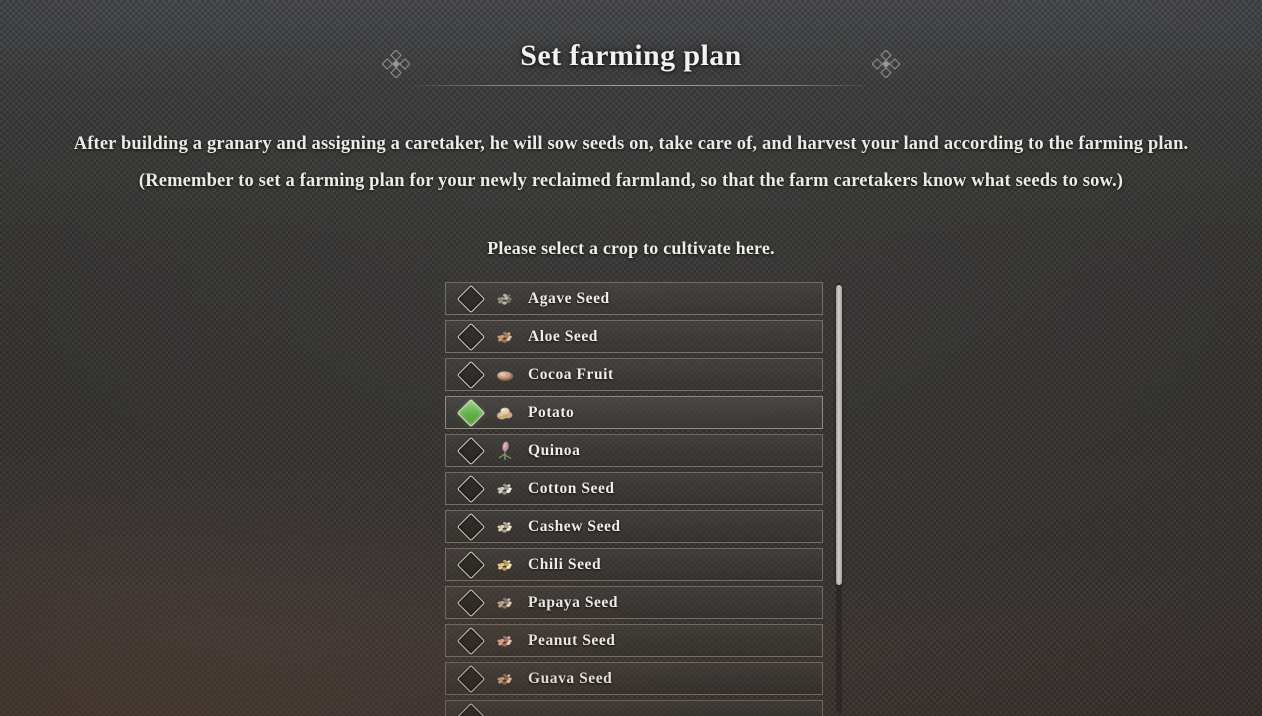  What do you see at coordinates (505, 489) in the screenshot?
I see `cotton-seed-icon` at bounding box center [505, 489].